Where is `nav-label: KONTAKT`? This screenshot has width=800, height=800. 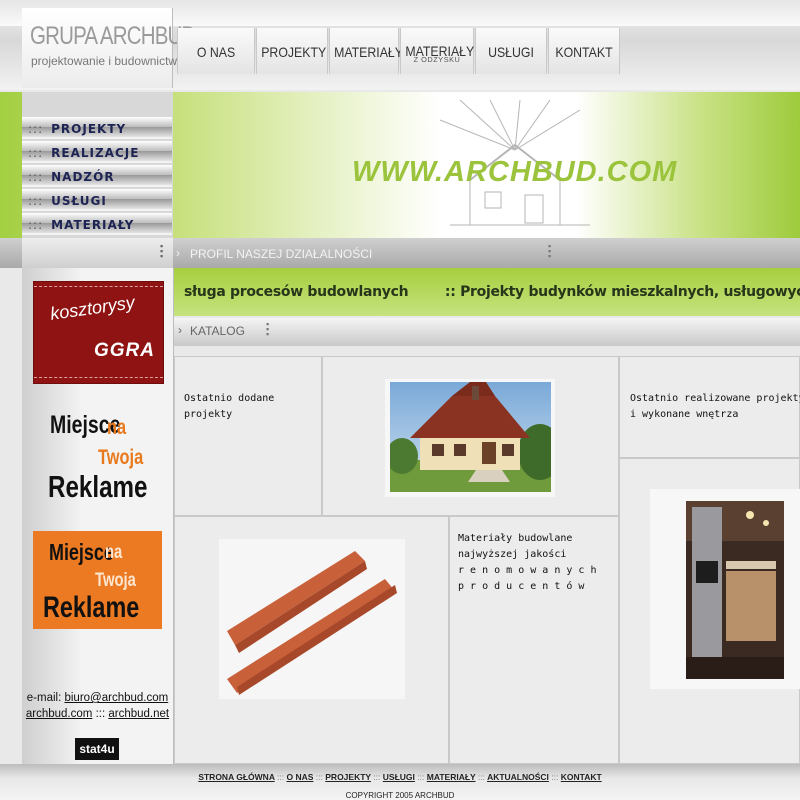 nav-label: KONTAKT is located at coordinates (584, 52).